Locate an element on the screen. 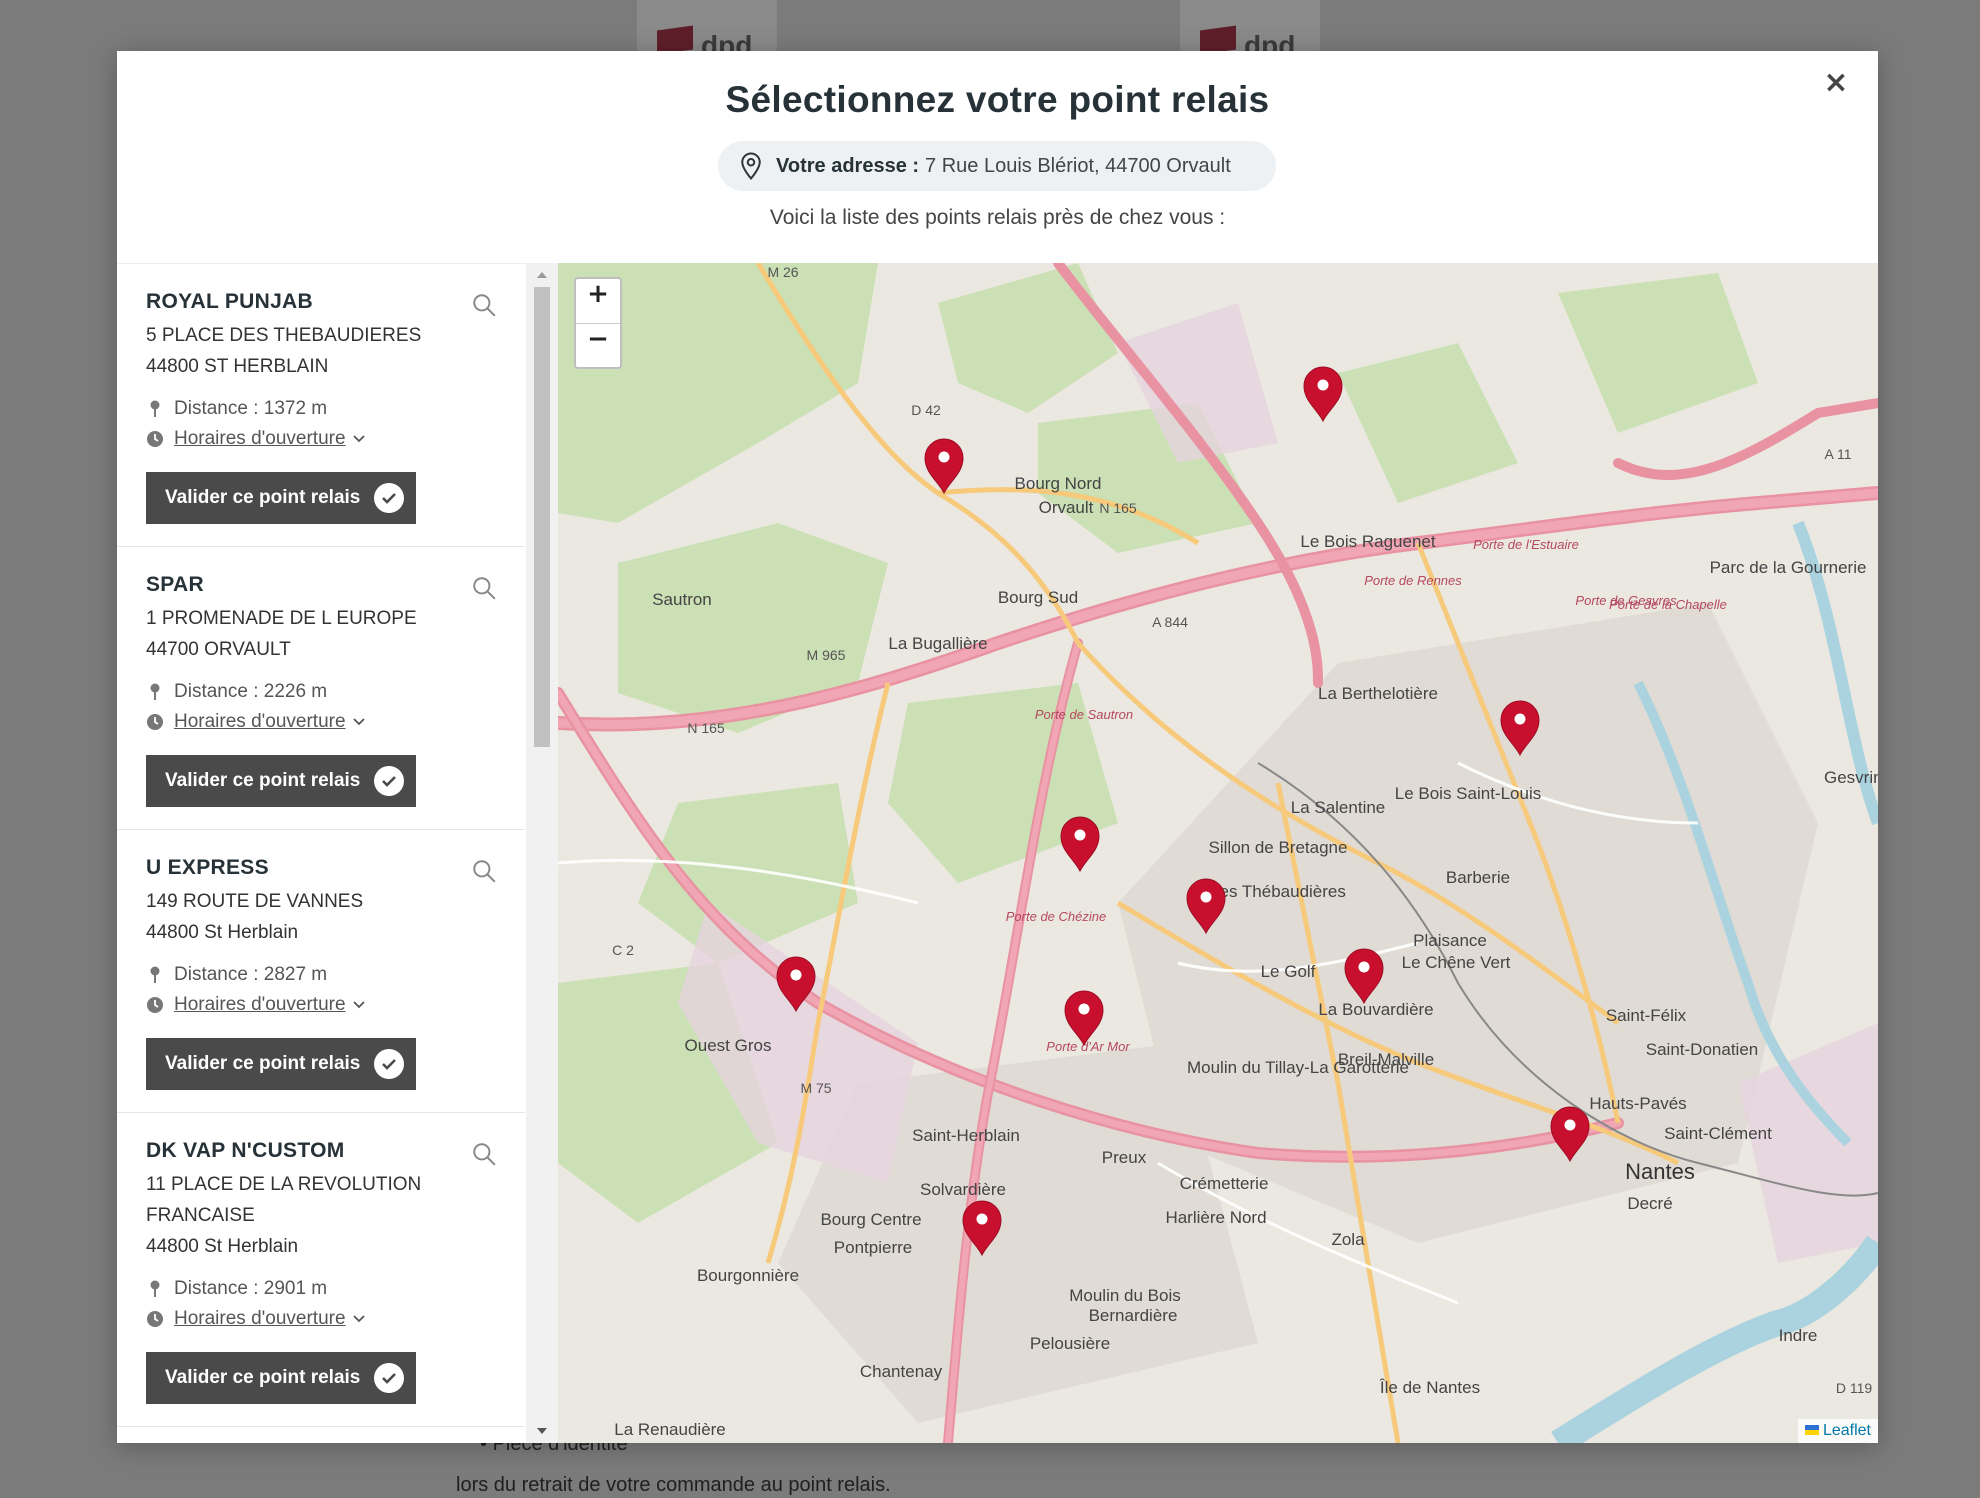 The height and width of the screenshot is (1498, 1980). relay-point-address: 1 PROMENADE DE L EUROPE 44700 ORVAULT is located at coordinates (321, 634).